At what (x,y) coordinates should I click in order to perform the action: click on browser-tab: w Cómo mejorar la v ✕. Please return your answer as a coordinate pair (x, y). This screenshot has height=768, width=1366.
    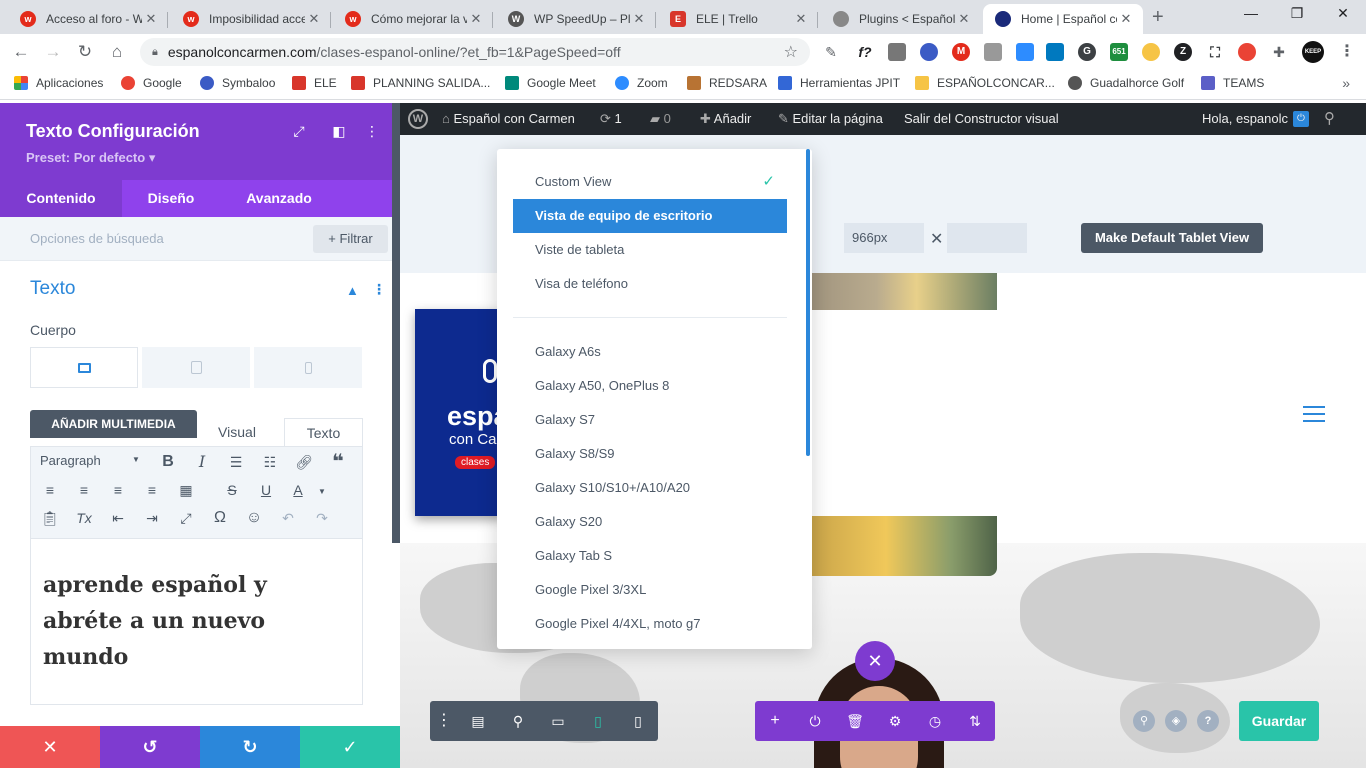
    Looking at the image, I should click on (413, 19).